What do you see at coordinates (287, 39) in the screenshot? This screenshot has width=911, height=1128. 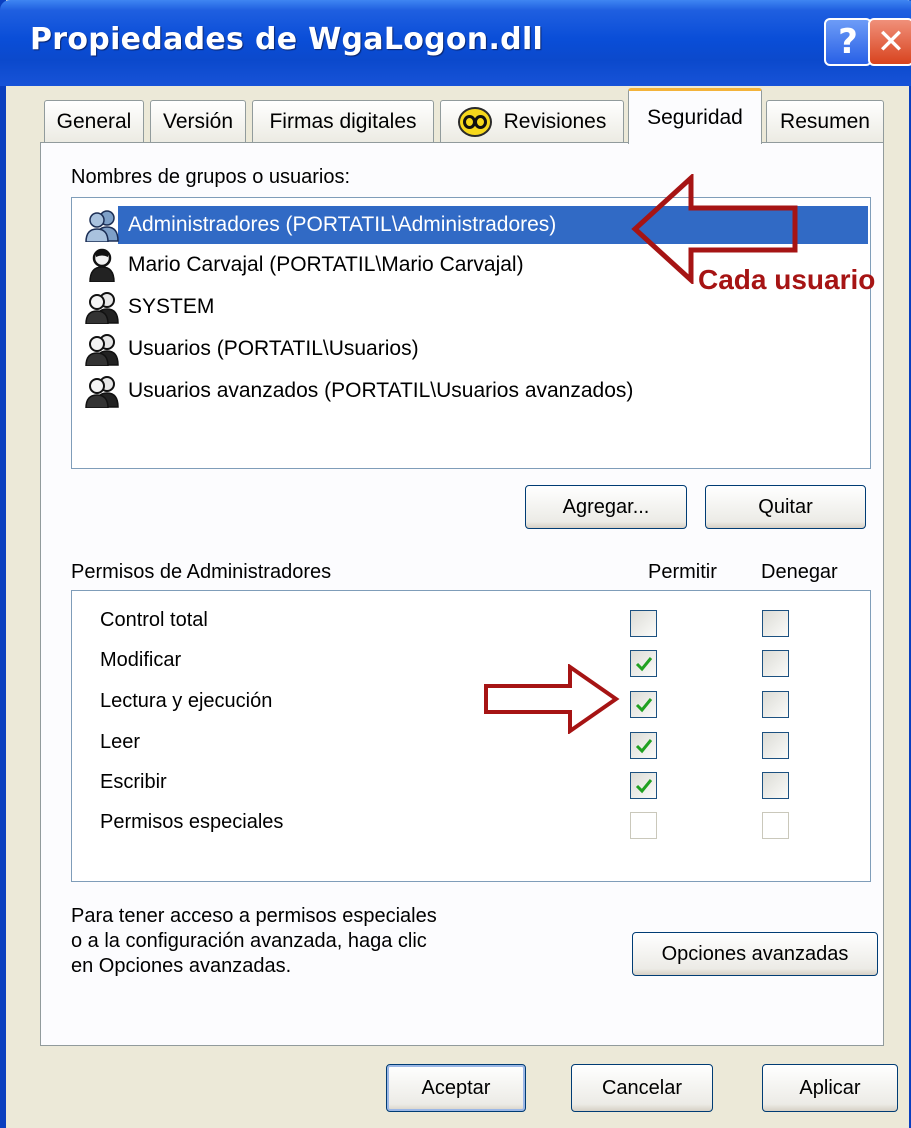 I see `window-title: Propiedades de WgaLogon.dll` at bounding box center [287, 39].